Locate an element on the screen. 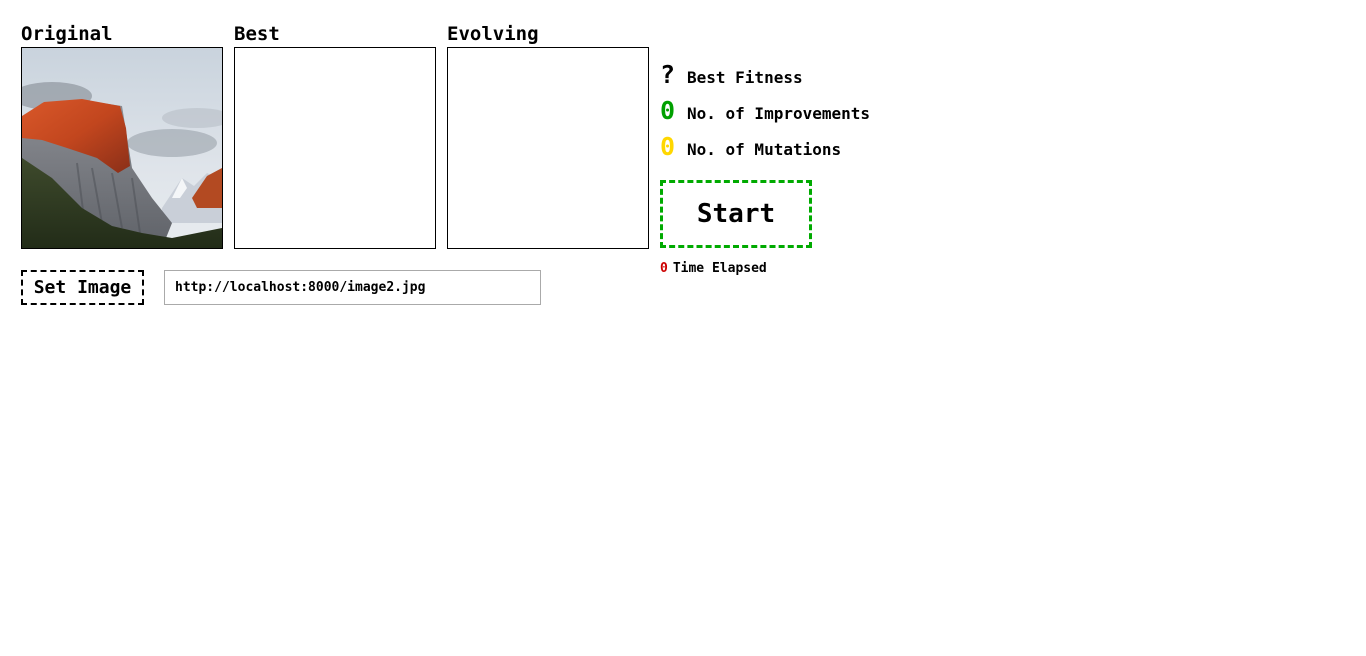 The image size is (1366, 656). original-label: Original is located at coordinates (67, 34).